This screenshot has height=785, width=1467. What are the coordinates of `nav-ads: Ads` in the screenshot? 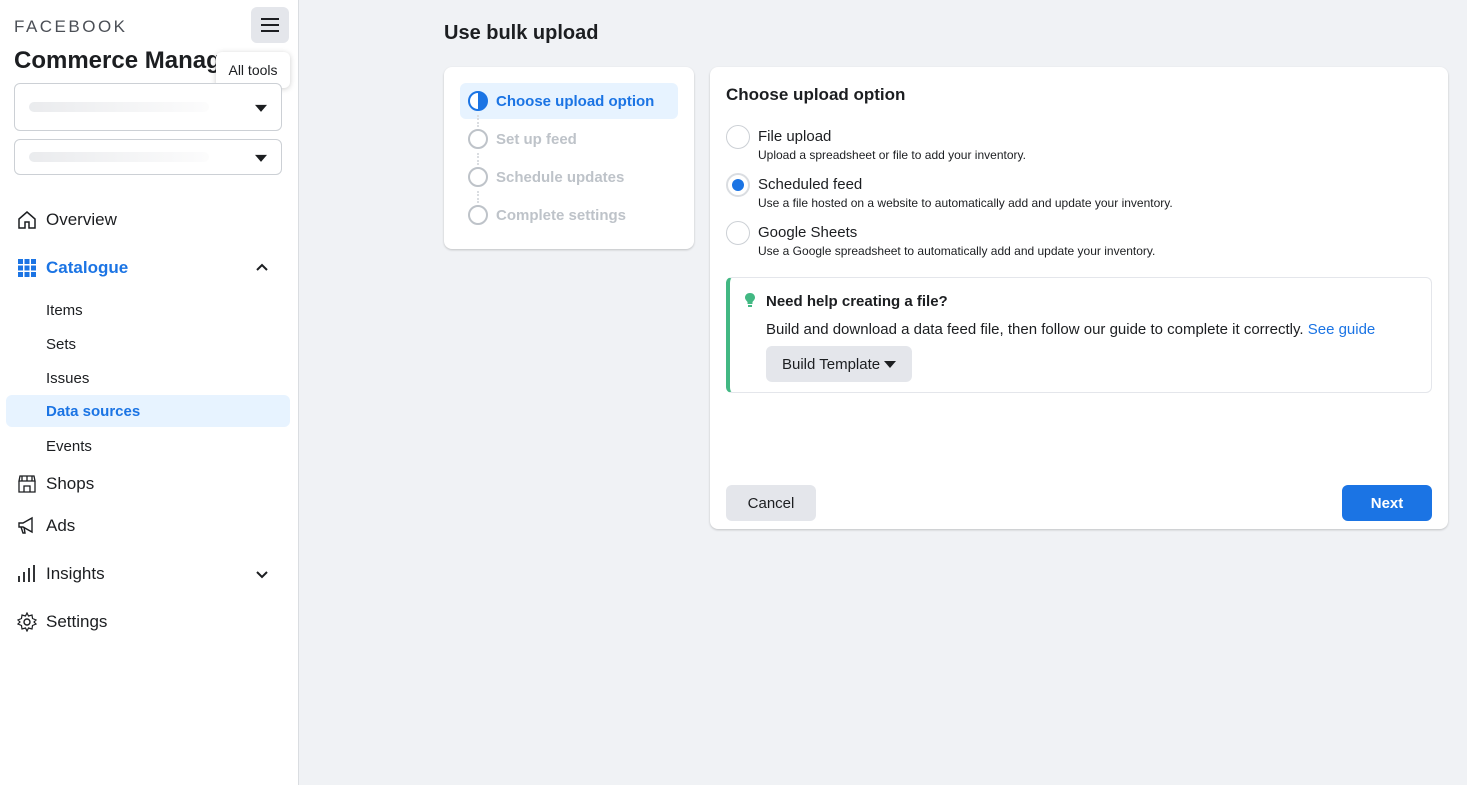 It's located at (148, 526).